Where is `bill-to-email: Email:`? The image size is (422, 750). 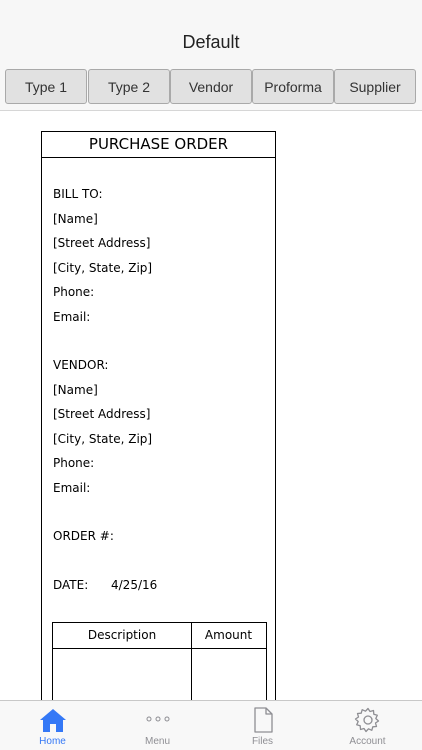
bill-to-email: Email: is located at coordinates (72, 317).